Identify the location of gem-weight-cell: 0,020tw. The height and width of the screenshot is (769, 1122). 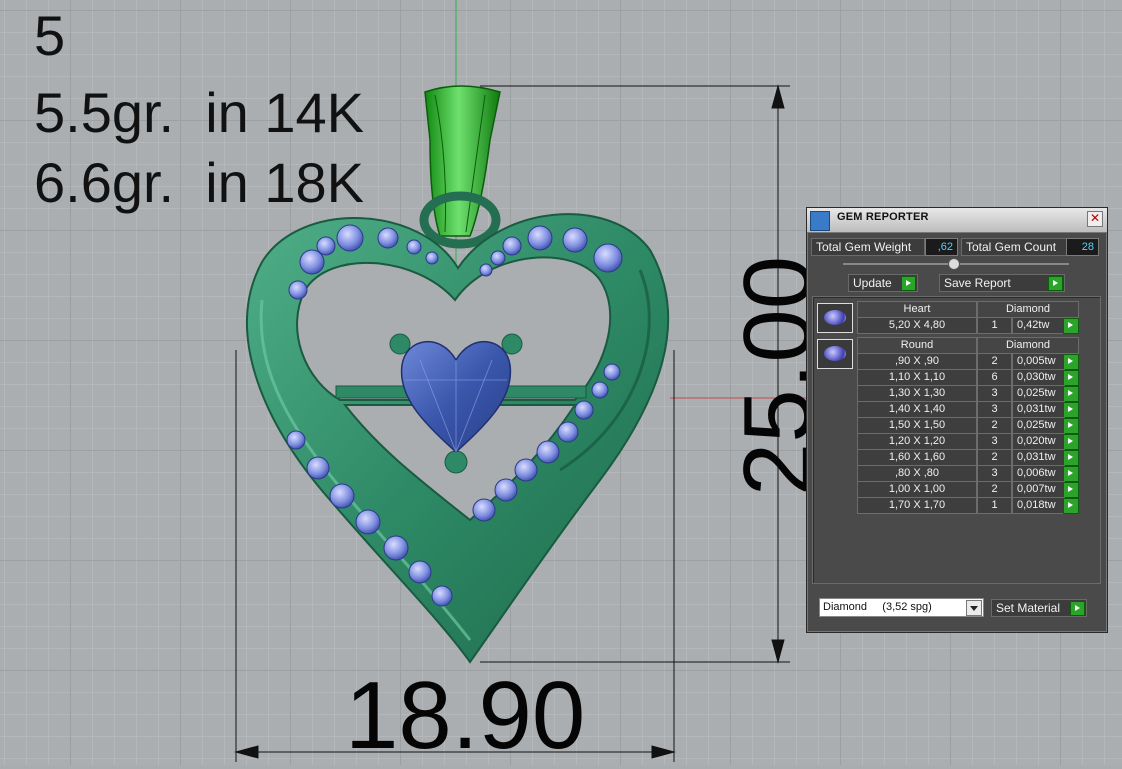
(1038, 441).